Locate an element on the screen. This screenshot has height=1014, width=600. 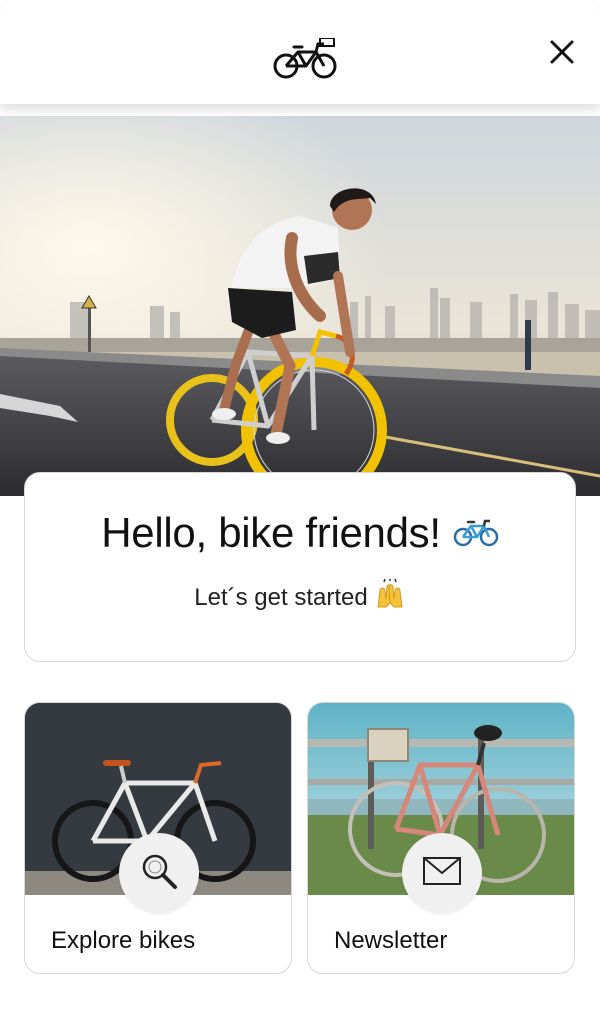
explore-bikes-tile: Explore bikes is located at coordinates (158, 838).